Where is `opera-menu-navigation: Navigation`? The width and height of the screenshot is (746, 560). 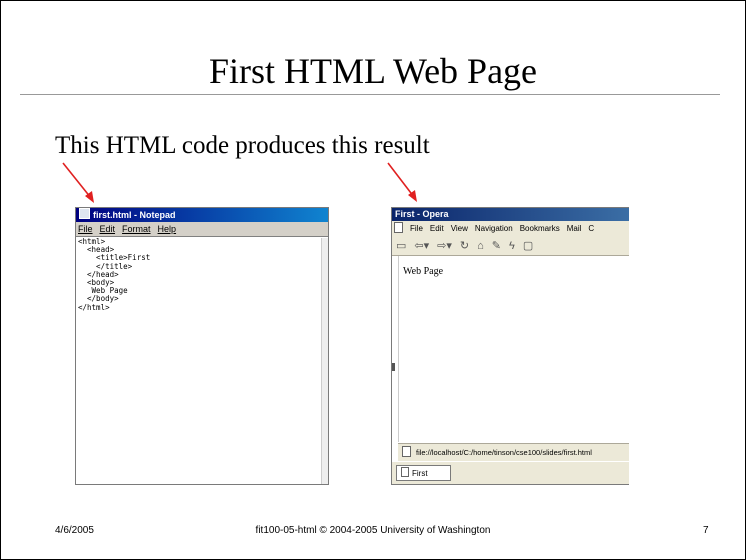
opera-menu-navigation: Navigation is located at coordinates (494, 228).